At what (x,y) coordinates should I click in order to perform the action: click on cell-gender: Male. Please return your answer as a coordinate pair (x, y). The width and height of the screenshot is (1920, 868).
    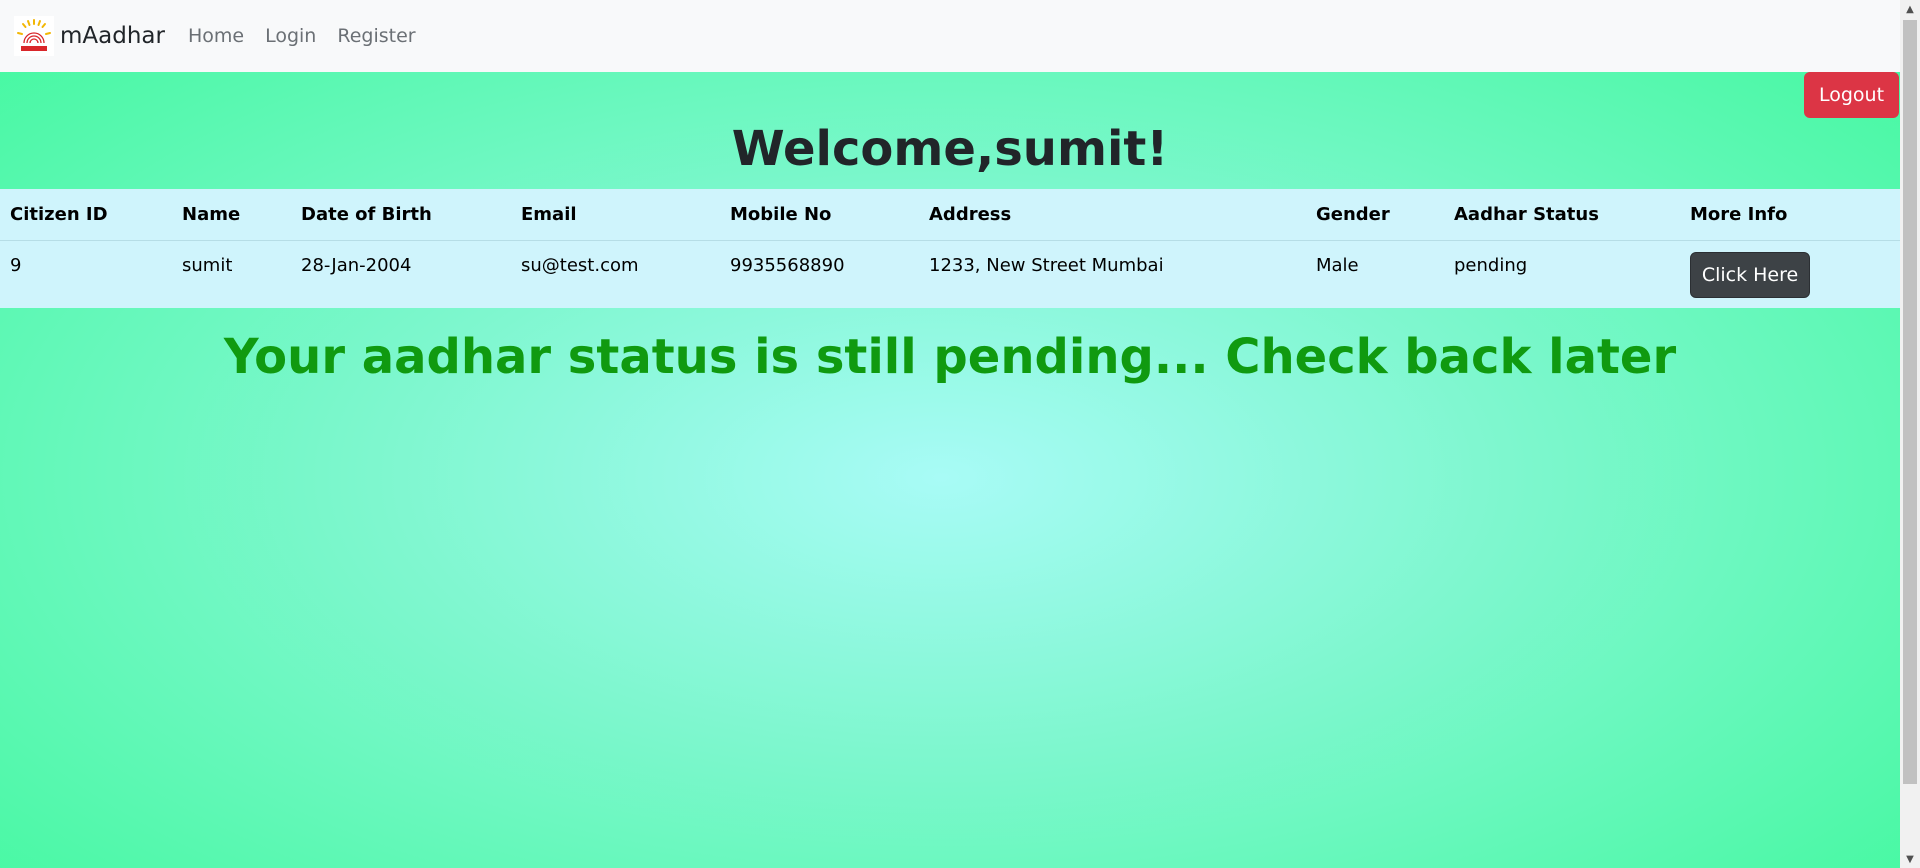
    Looking at the image, I should click on (1337, 265).